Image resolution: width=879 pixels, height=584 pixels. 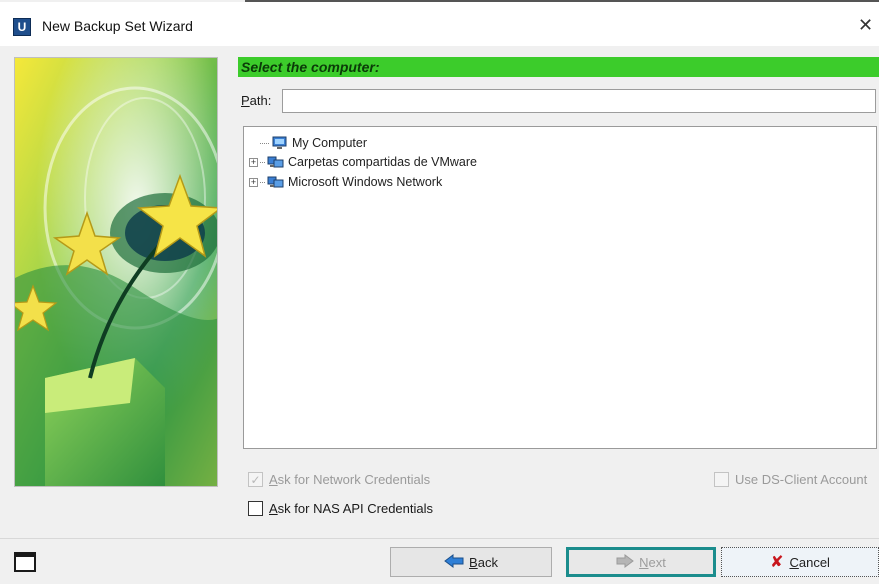 What do you see at coordinates (22, 27) in the screenshot?
I see `app-icon: U` at bounding box center [22, 27].